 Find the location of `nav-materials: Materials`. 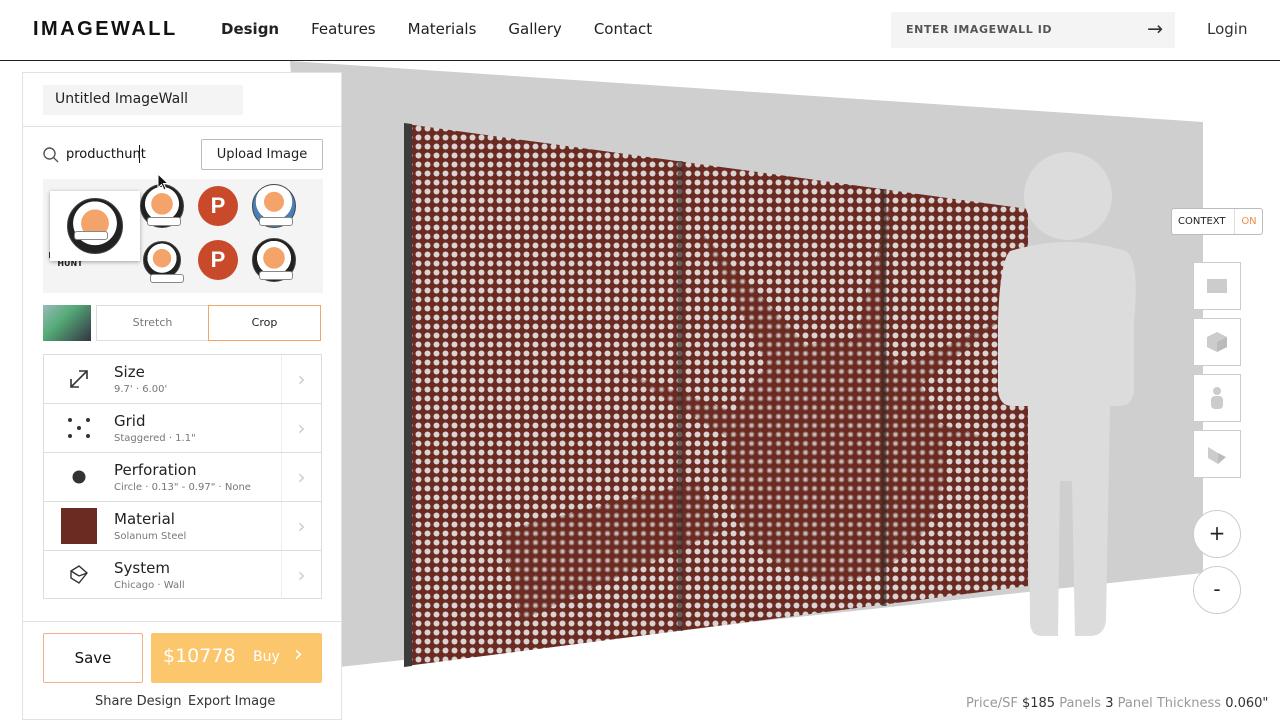

nav-materials: Materials is located at coordinates (442, 29).